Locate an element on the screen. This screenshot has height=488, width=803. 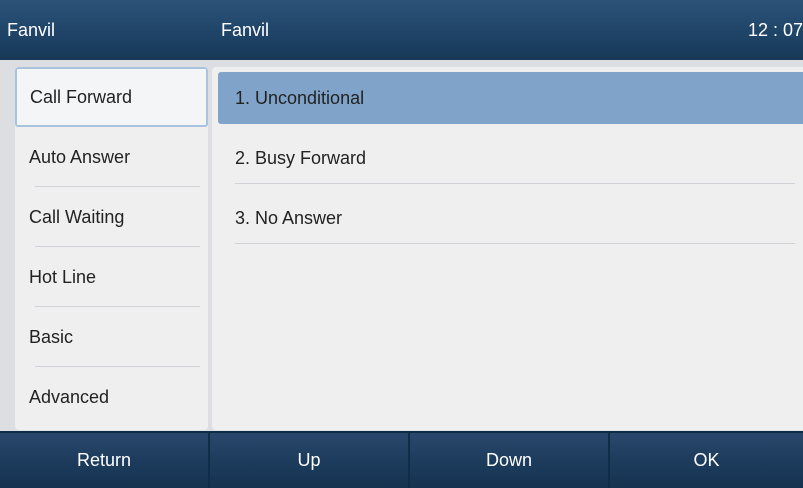
app-title: Fanvil is located at coordinates (31, 30).